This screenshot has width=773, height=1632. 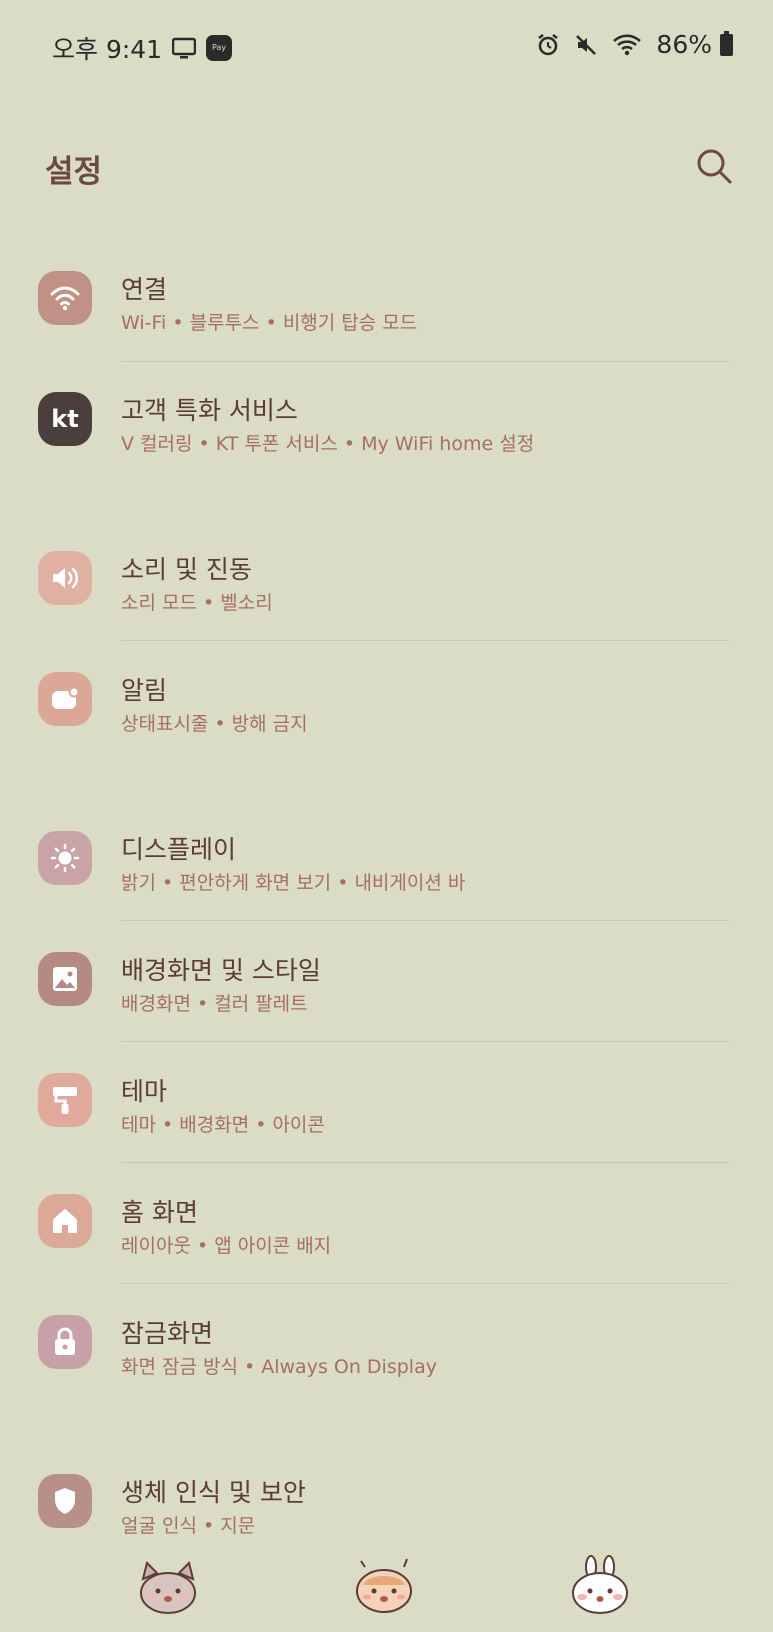 What do you see at coordinates (209, 410) in the screenshot?
I see `item-label: 고객 특화 서비스` at bounding box center [209, 410].